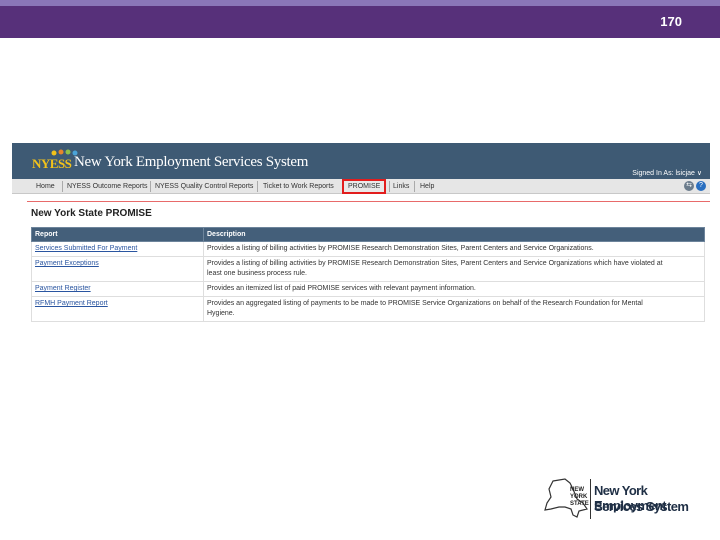 This screenshot has height=540, width=720. Describe the element at coordinates (454, 234) in the screenshot. I see `column-header-description: Description` at that location.